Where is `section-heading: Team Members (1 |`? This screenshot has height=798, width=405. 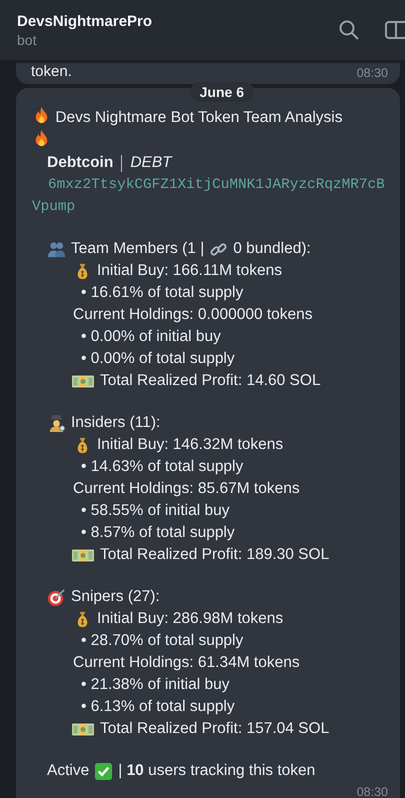
section-heading: Team Members (1 | is located at coordinates (137, 249).